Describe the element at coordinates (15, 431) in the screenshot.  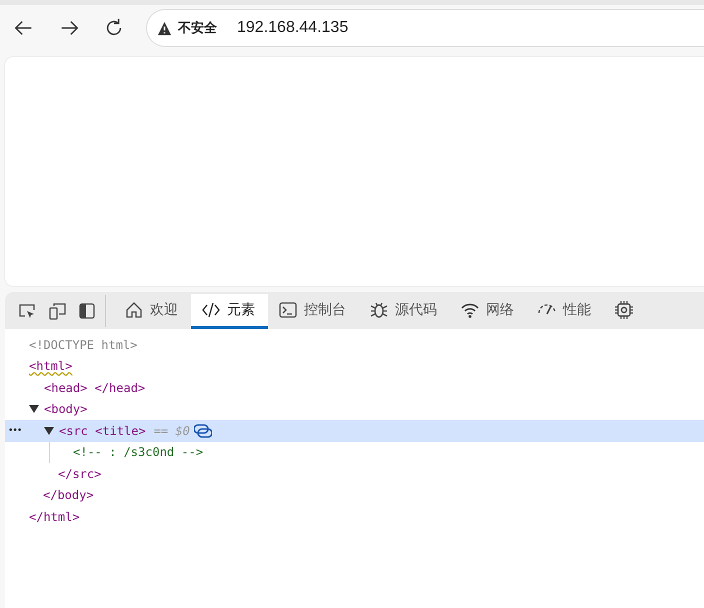
I see `more-icon: •••` at that location.